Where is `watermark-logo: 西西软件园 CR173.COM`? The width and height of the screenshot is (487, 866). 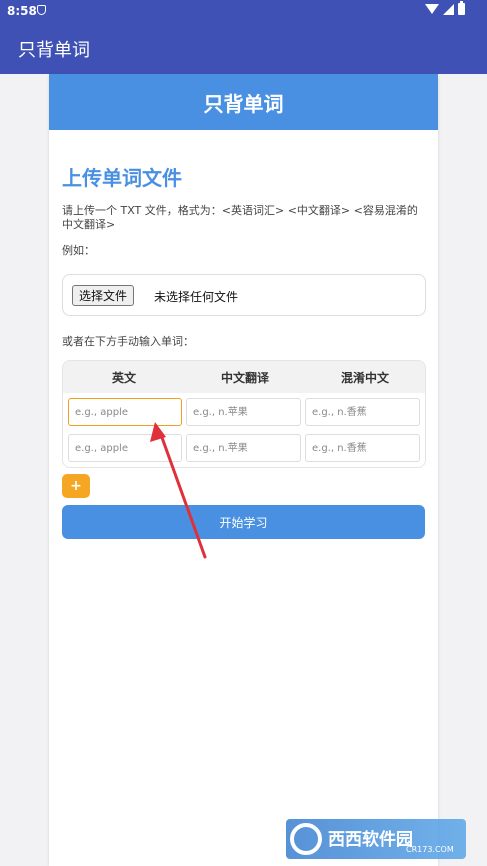
watermark-logo: 西西软件园 CR173.COM is located at coordinates (376, 839).